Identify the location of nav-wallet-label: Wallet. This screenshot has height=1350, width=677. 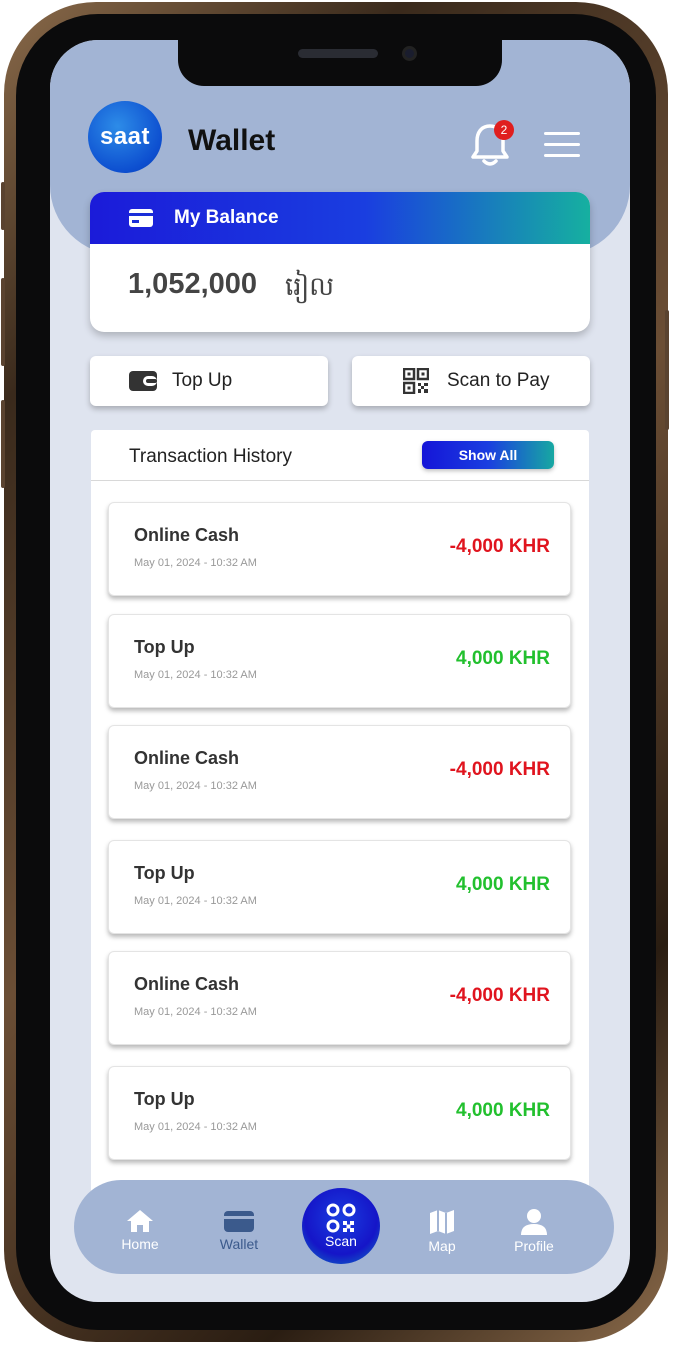
(239, 1244).